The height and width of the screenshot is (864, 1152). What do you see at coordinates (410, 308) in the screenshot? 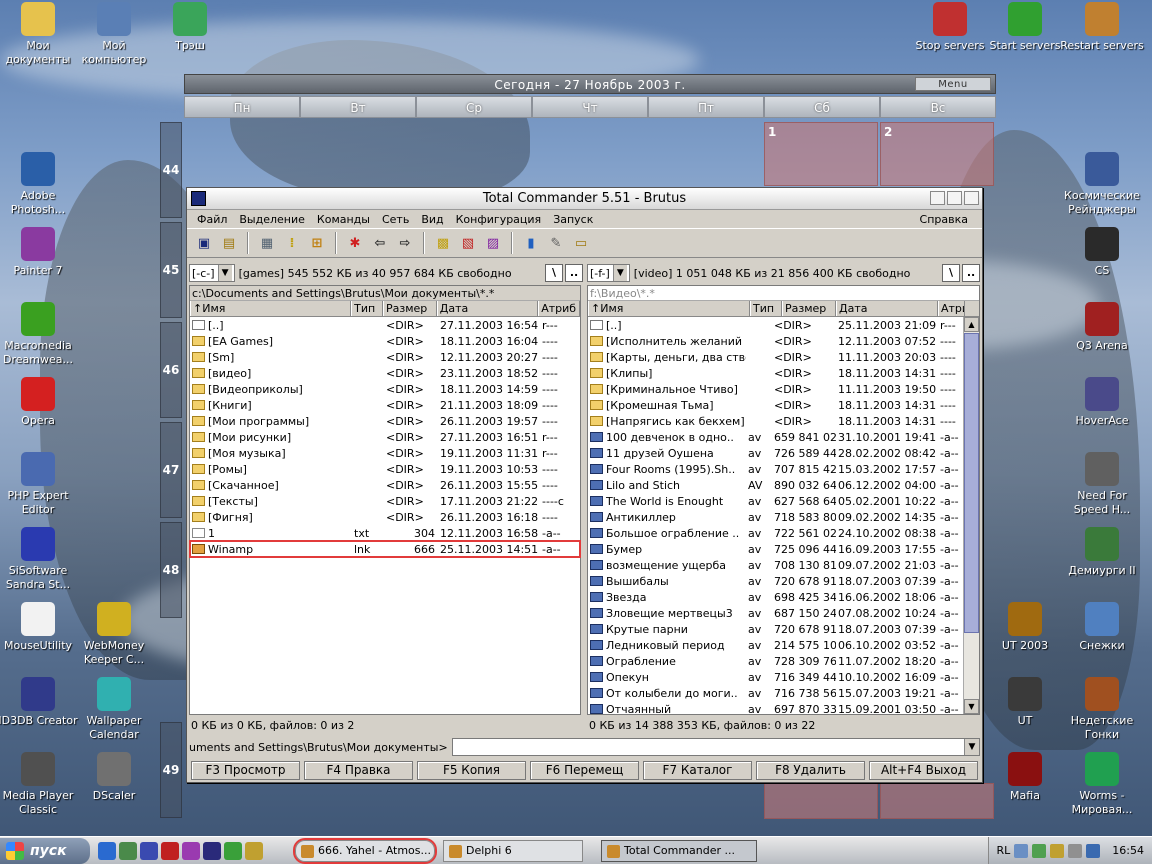
I see `column-size: Размер` at bounding box center [410, 308].